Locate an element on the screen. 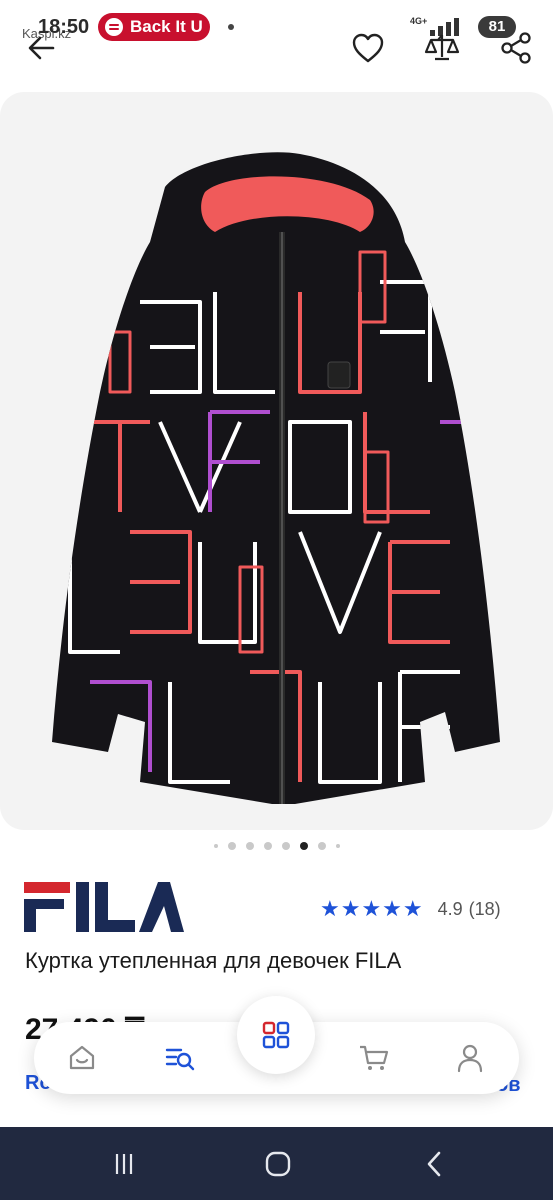 The image size is (553, 1200). tab-home is located at coordinates (82, 1058).